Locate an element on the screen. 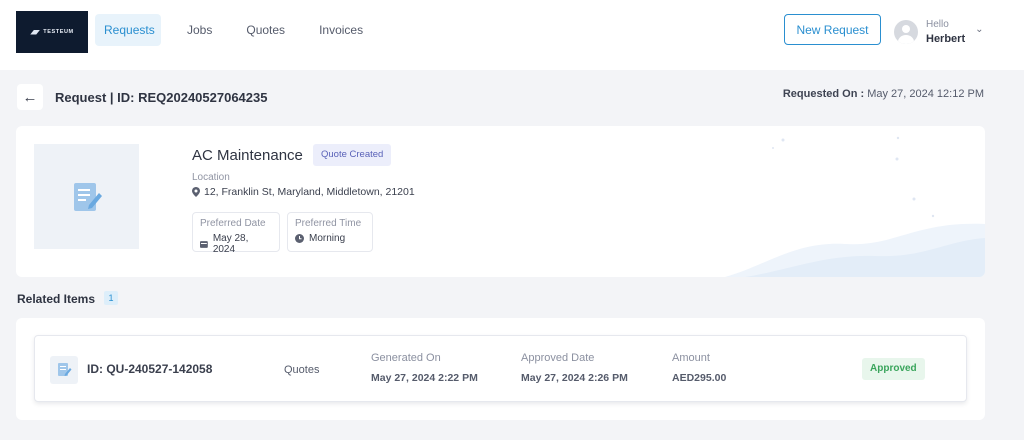  preferred-date: May 28, 2024 is located at coordinates (236, 244).